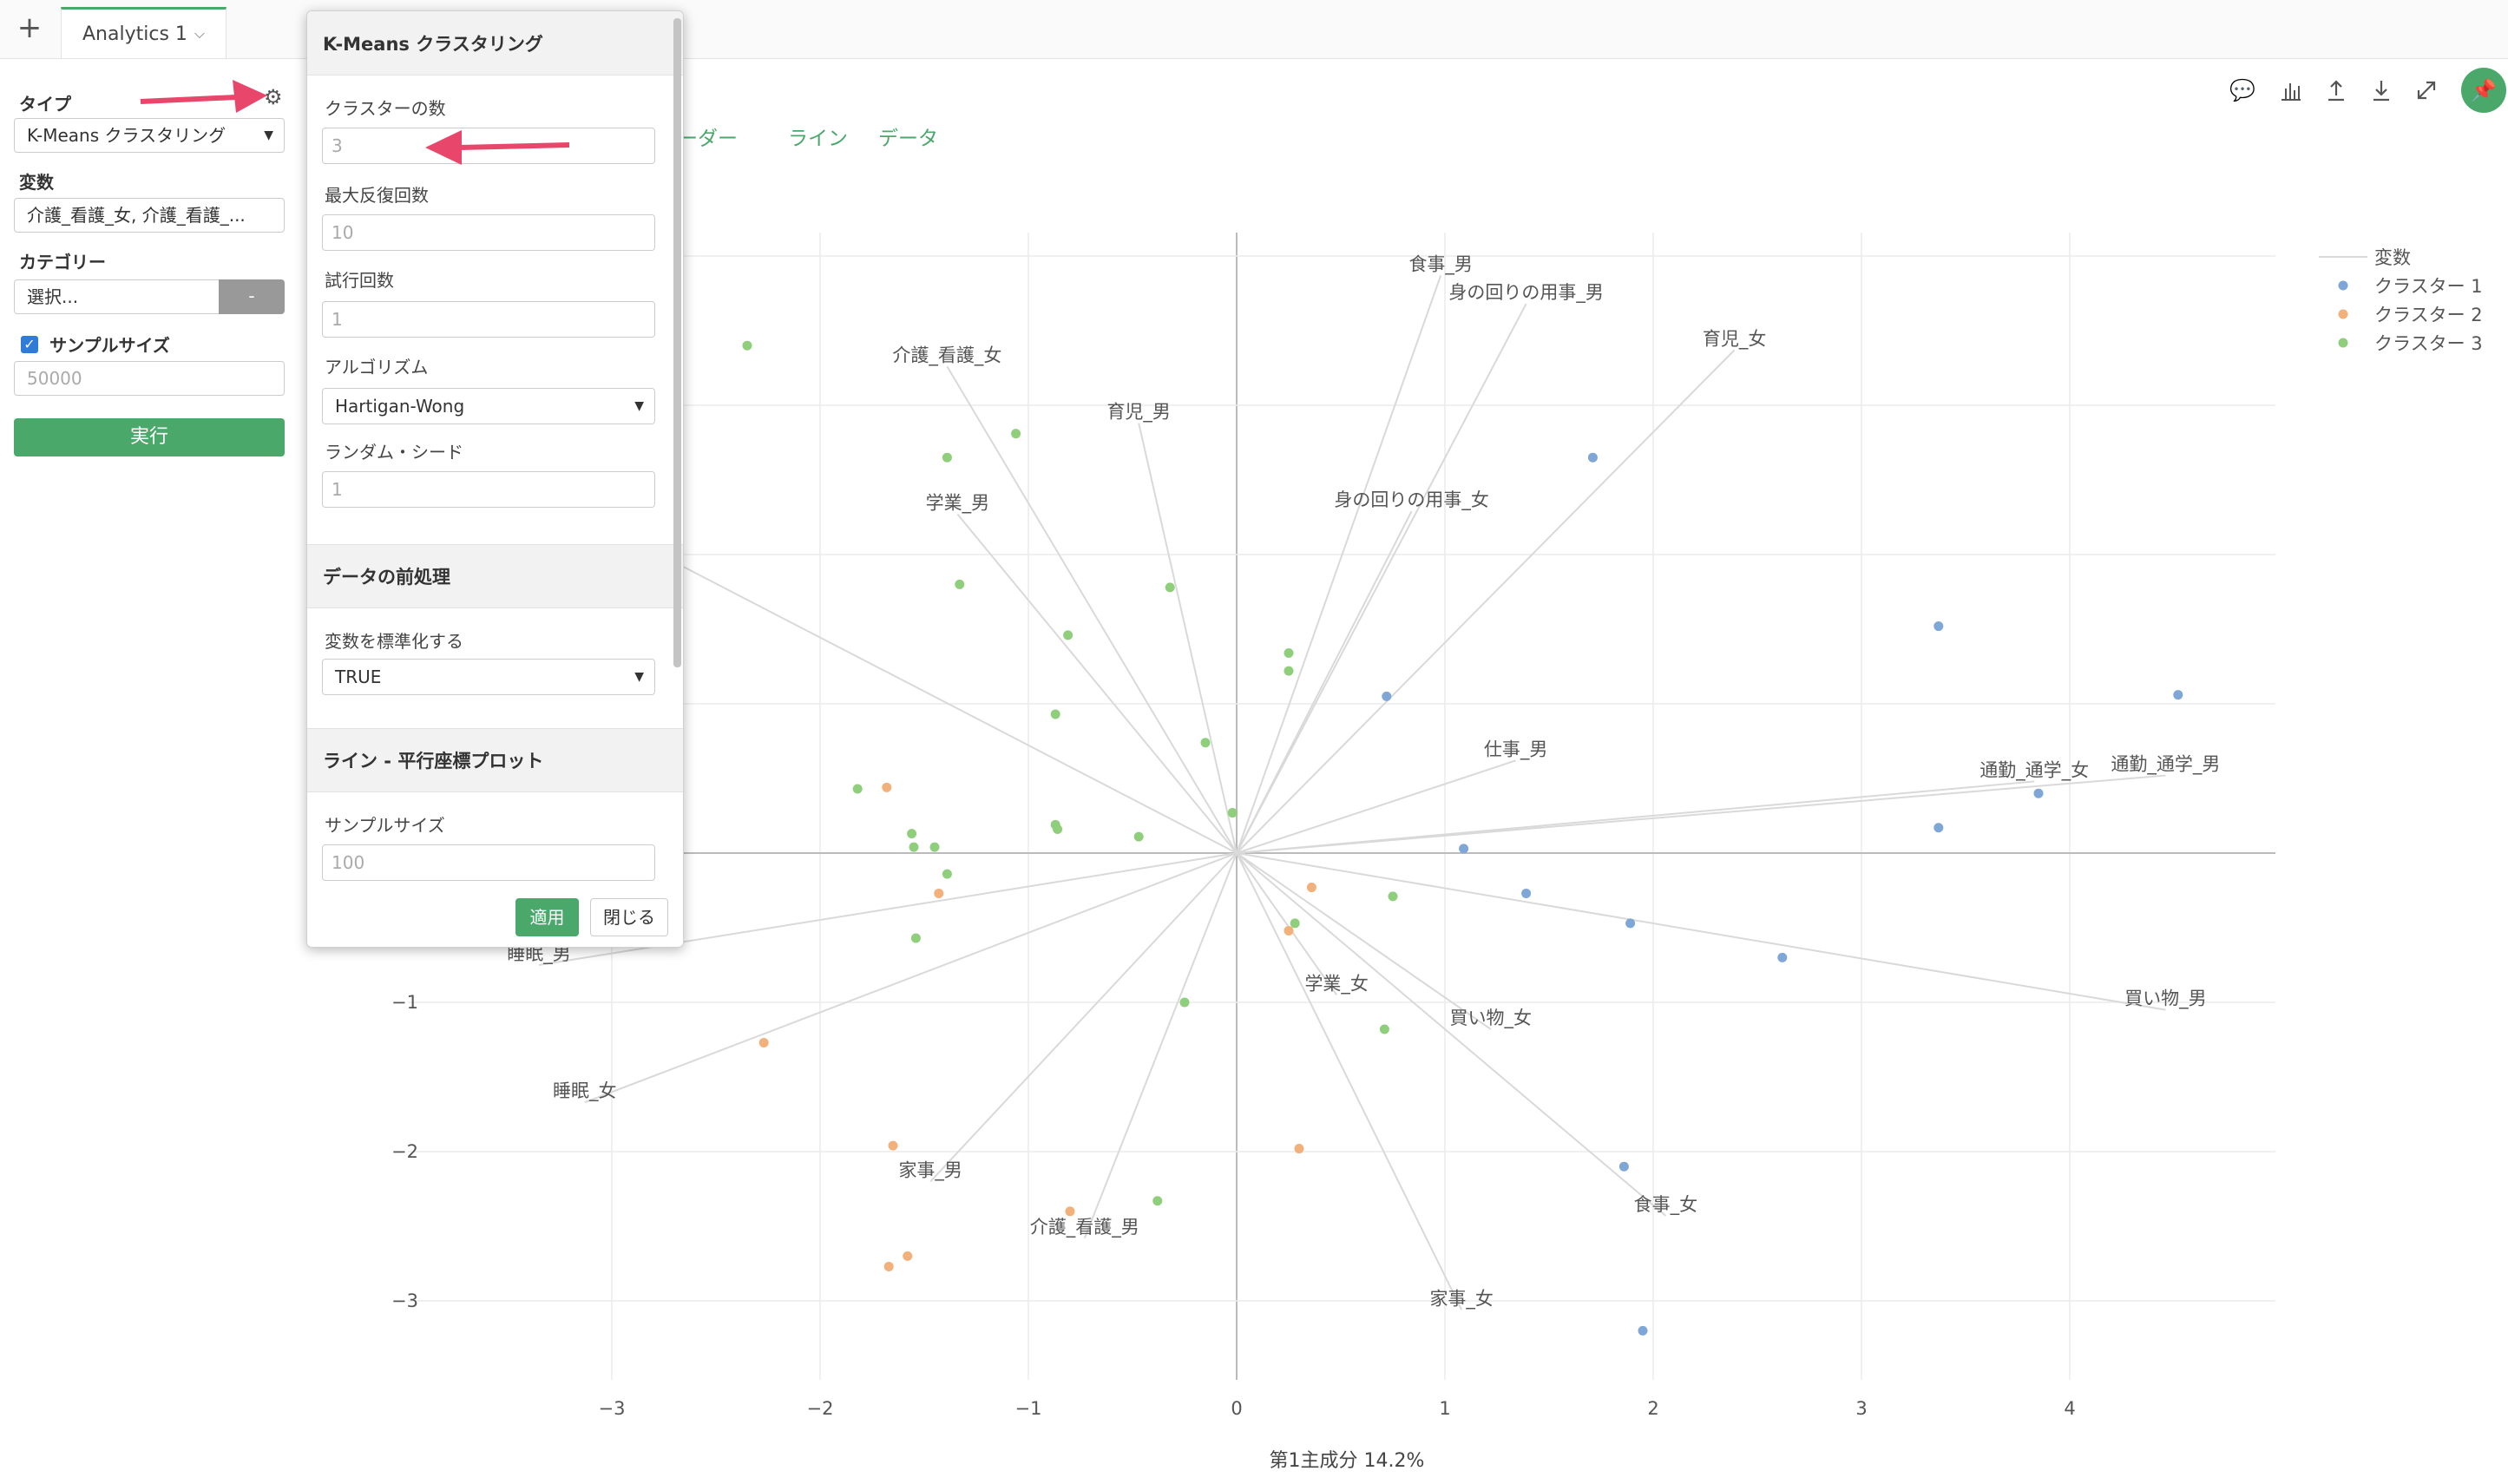  Describe the element at coordinates (360, 280) in the screenshot. I see `trials-label: 試行回数` at that location.